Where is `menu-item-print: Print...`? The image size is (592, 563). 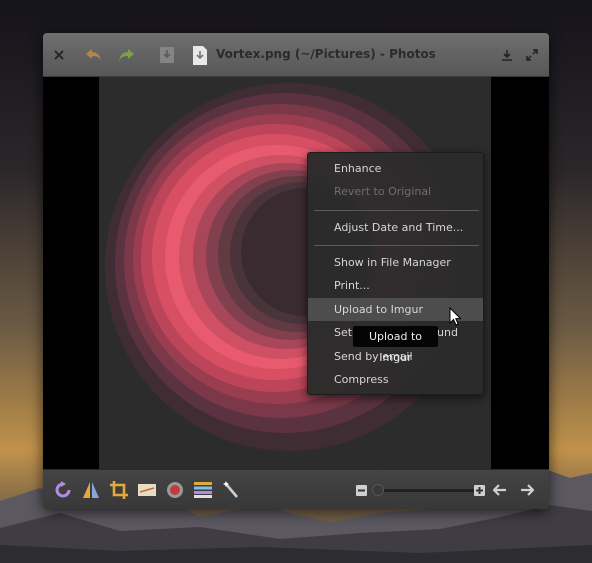
menu-item-print: Print... is located at coordinates (395, 285).